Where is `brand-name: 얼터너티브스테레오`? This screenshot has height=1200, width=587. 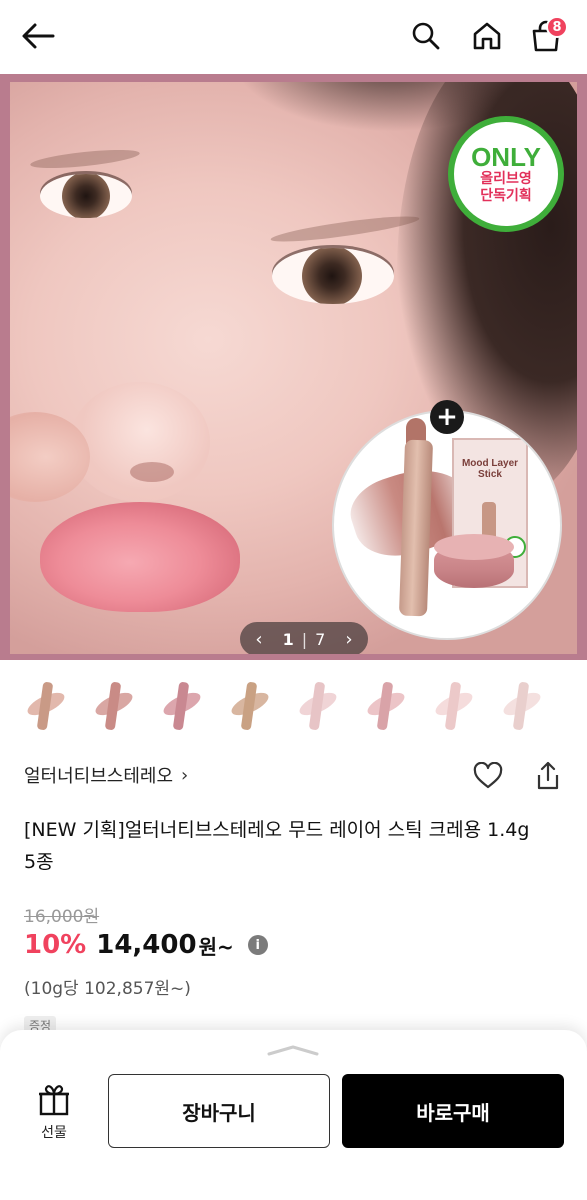 brand-name: 얼터너티브스테레오 is located at coordinates (99, 776).